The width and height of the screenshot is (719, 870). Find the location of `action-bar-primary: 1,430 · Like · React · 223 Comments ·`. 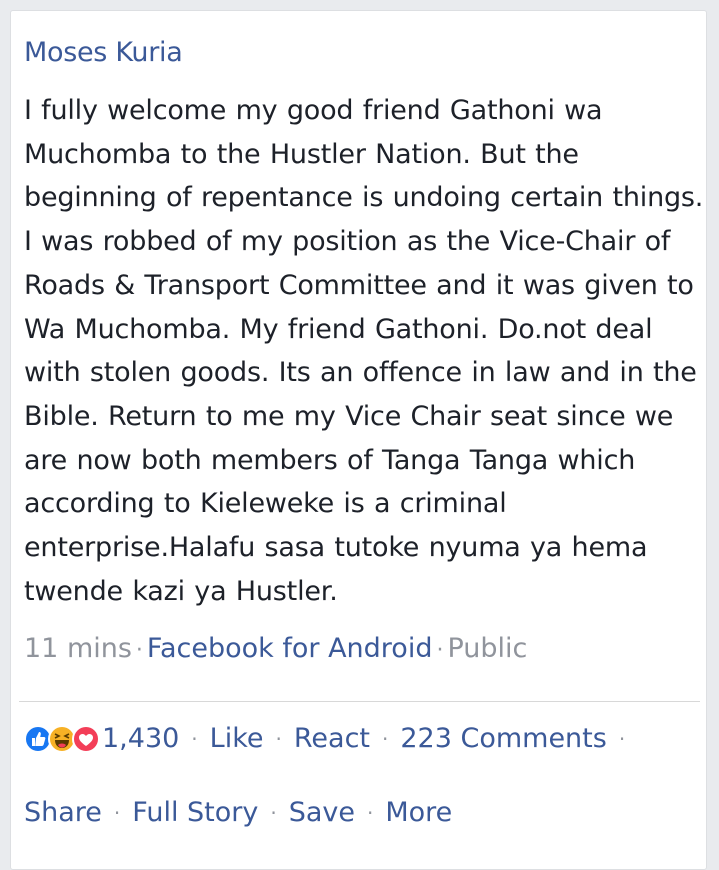

action-bar-primary: 1,430 · Like · React · 223 Comments · is located at coordinates (330, 738).